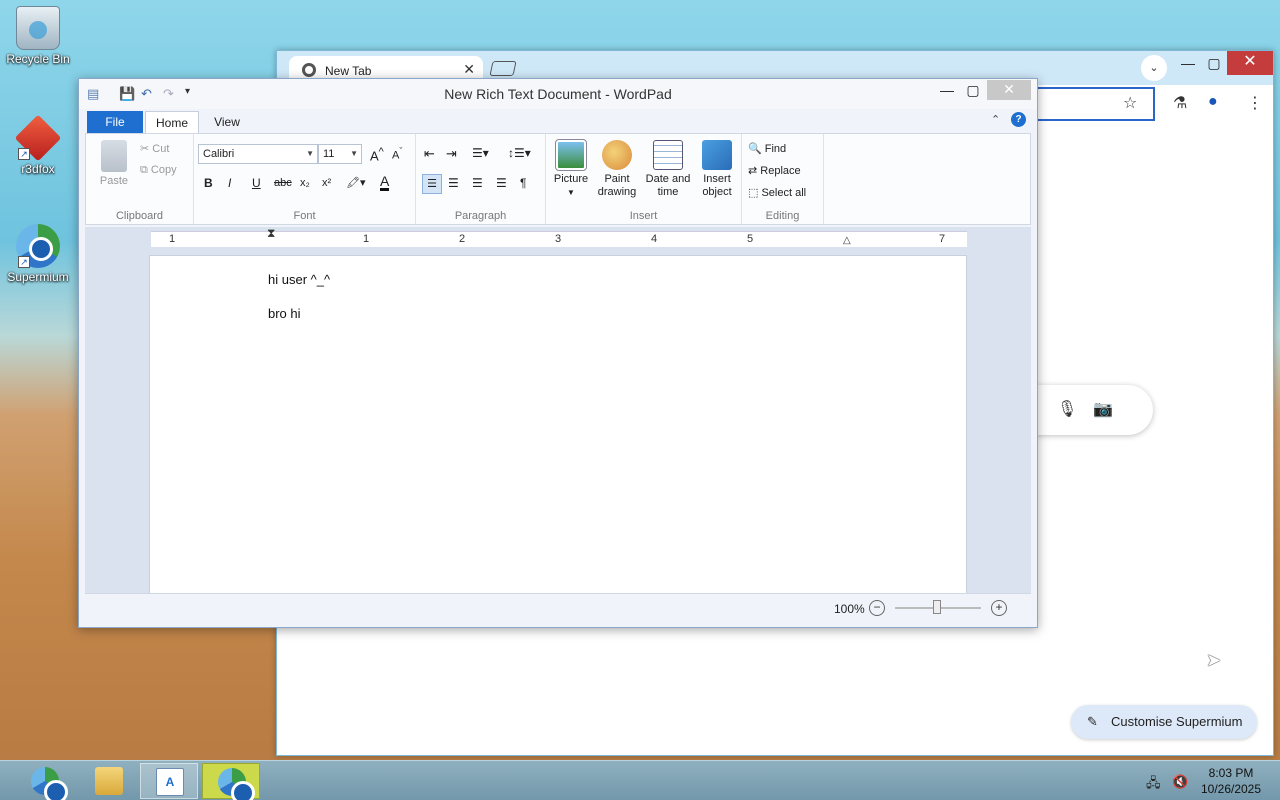 The image size is (1280, 800). I want to click on tab-view: View, so click(227, 122).